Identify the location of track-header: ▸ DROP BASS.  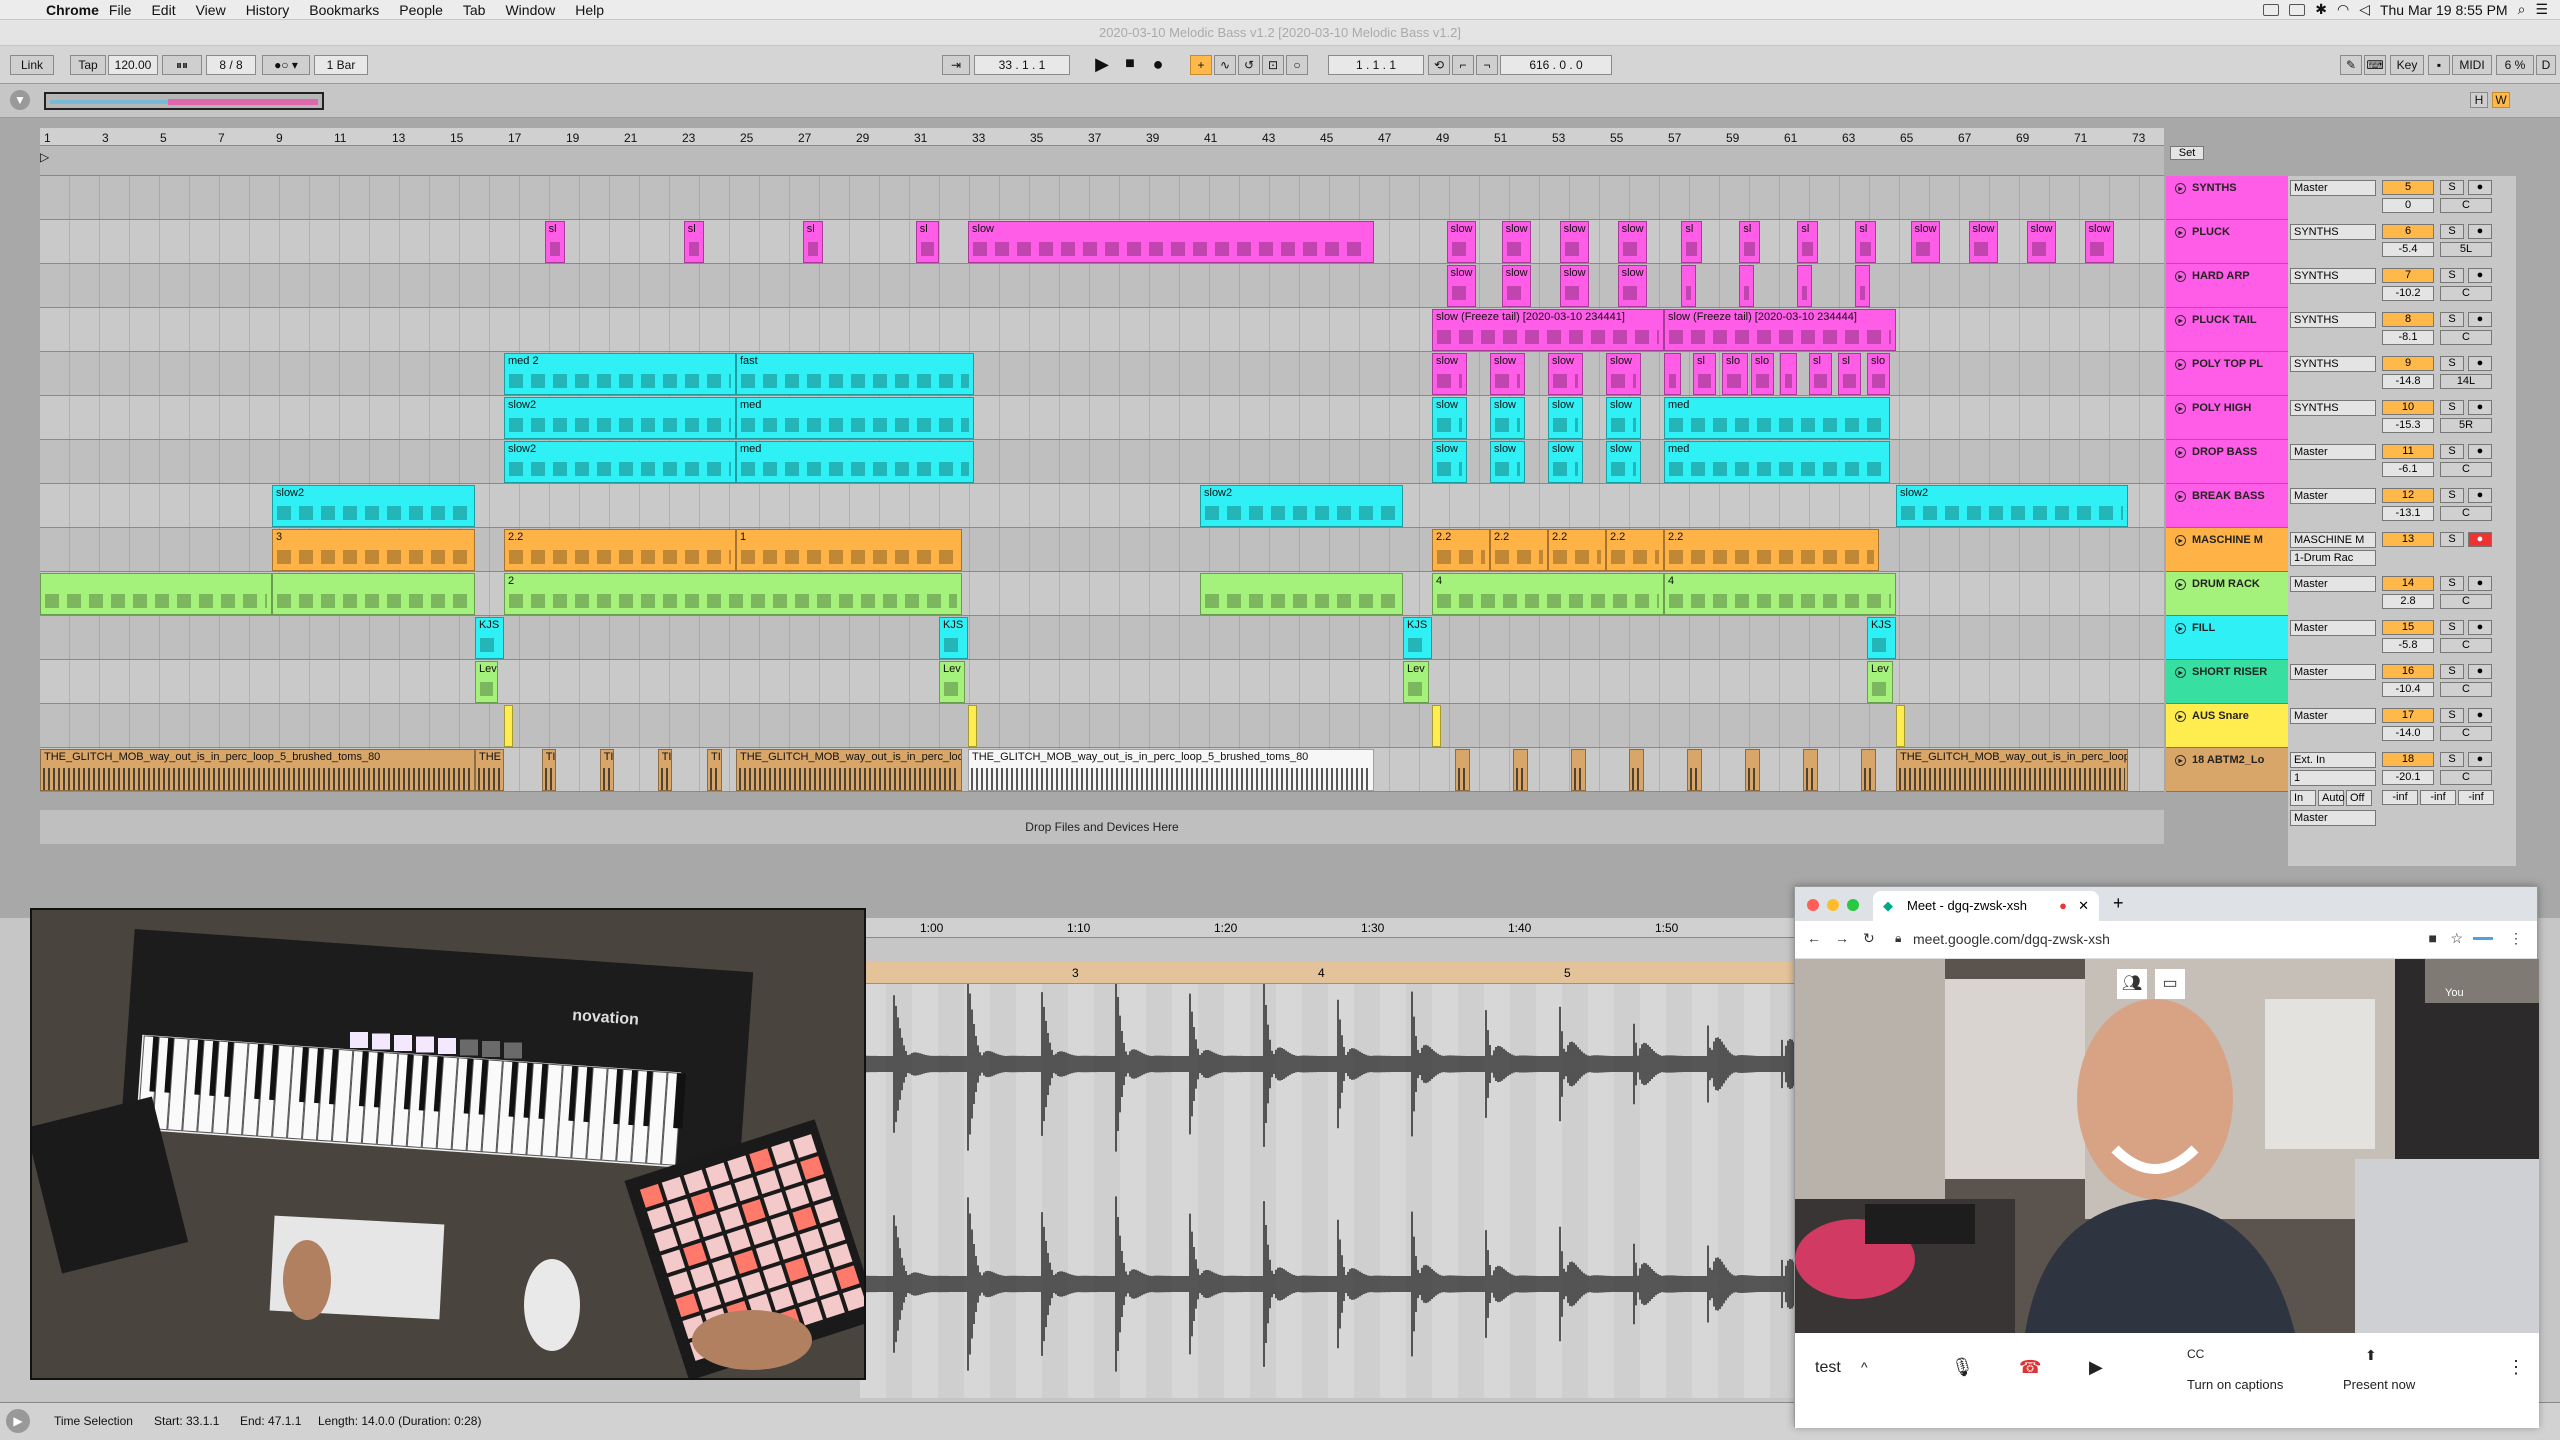
(2227, 462).